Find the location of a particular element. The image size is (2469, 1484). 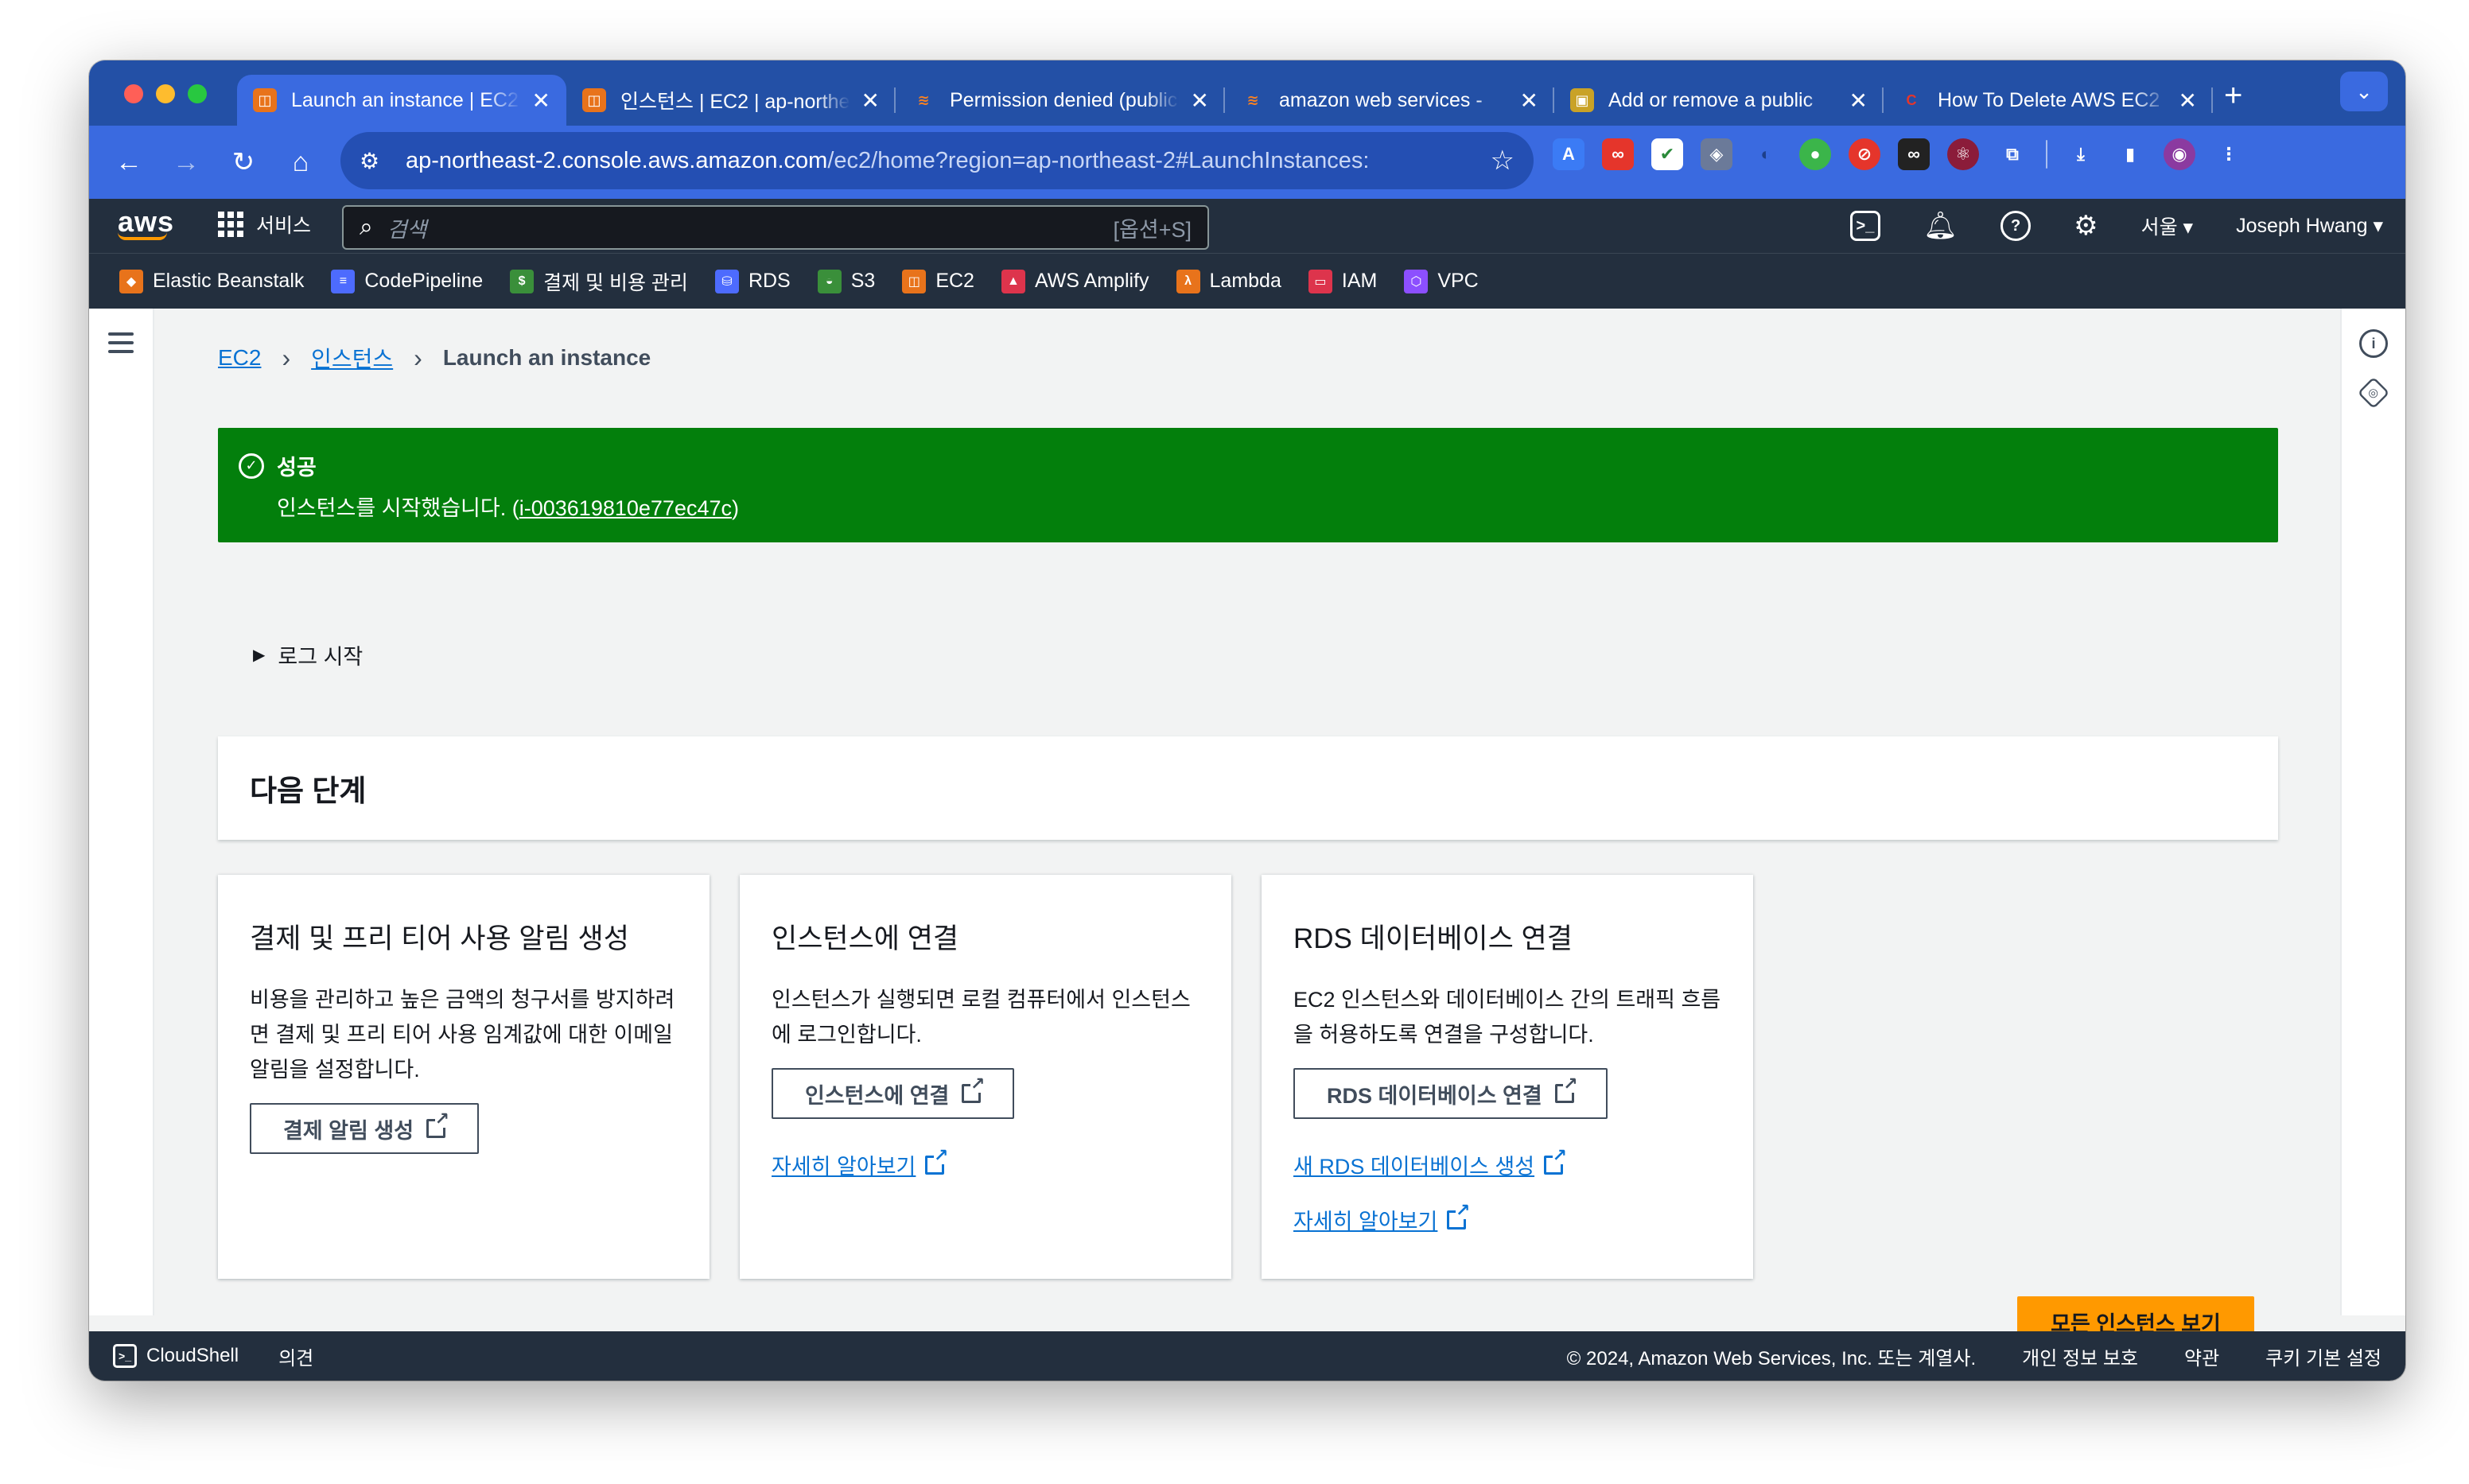

browser-menu-icon: ⋮ is located at coordinates (2229, 154).